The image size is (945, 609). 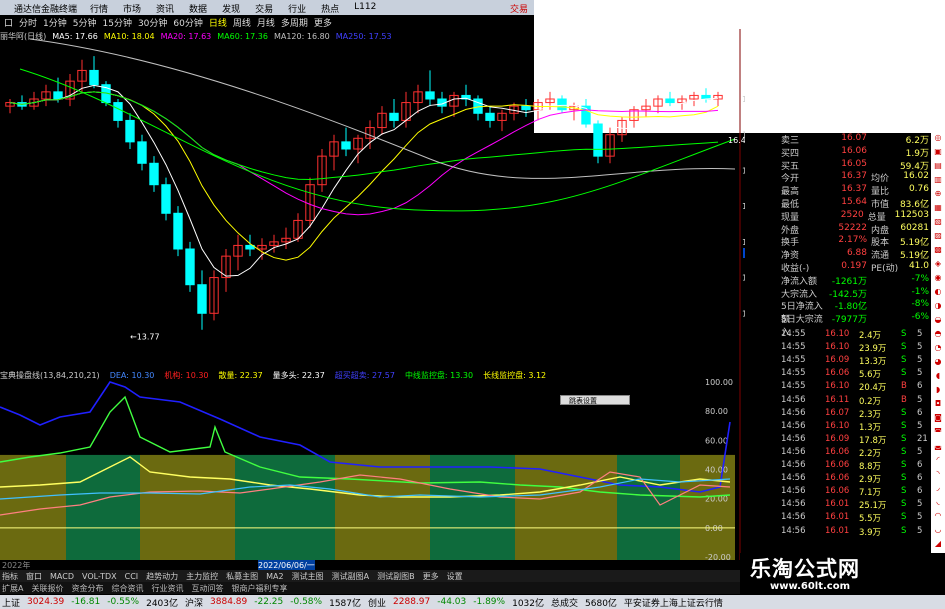 I want to click on period-button: 月线, so click(x=266, y=22).